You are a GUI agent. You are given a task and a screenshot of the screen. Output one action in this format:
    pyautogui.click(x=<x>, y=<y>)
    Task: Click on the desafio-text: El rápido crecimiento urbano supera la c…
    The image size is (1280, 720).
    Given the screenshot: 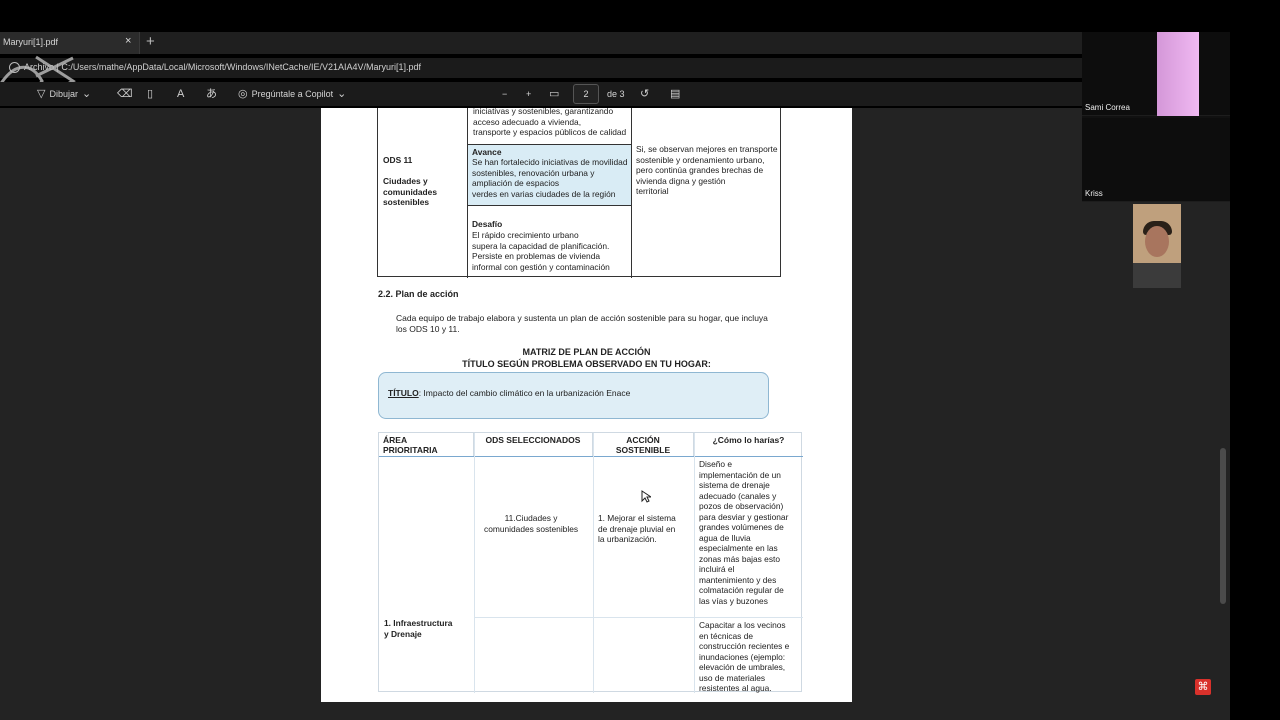 What is the action you would take?
    pyautogui.click(x=541, y=251)
    